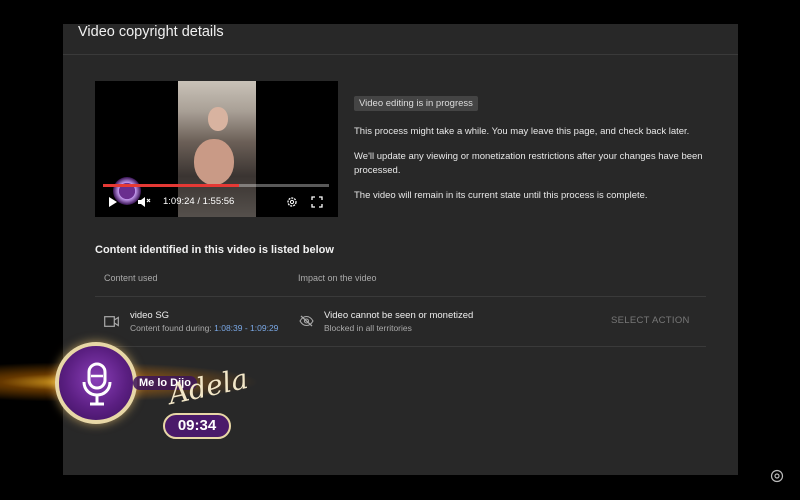 The width and height of the screenshot is (800, 500). I want to click on impact-subtitle: Blocked in all territories, so click(368, 328).